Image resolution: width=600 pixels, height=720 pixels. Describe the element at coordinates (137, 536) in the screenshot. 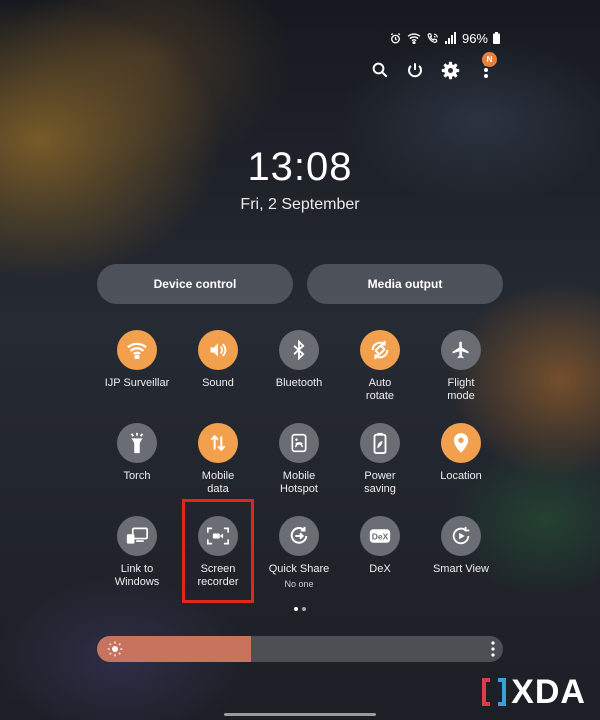

I see `link-windows-icon` at that location.